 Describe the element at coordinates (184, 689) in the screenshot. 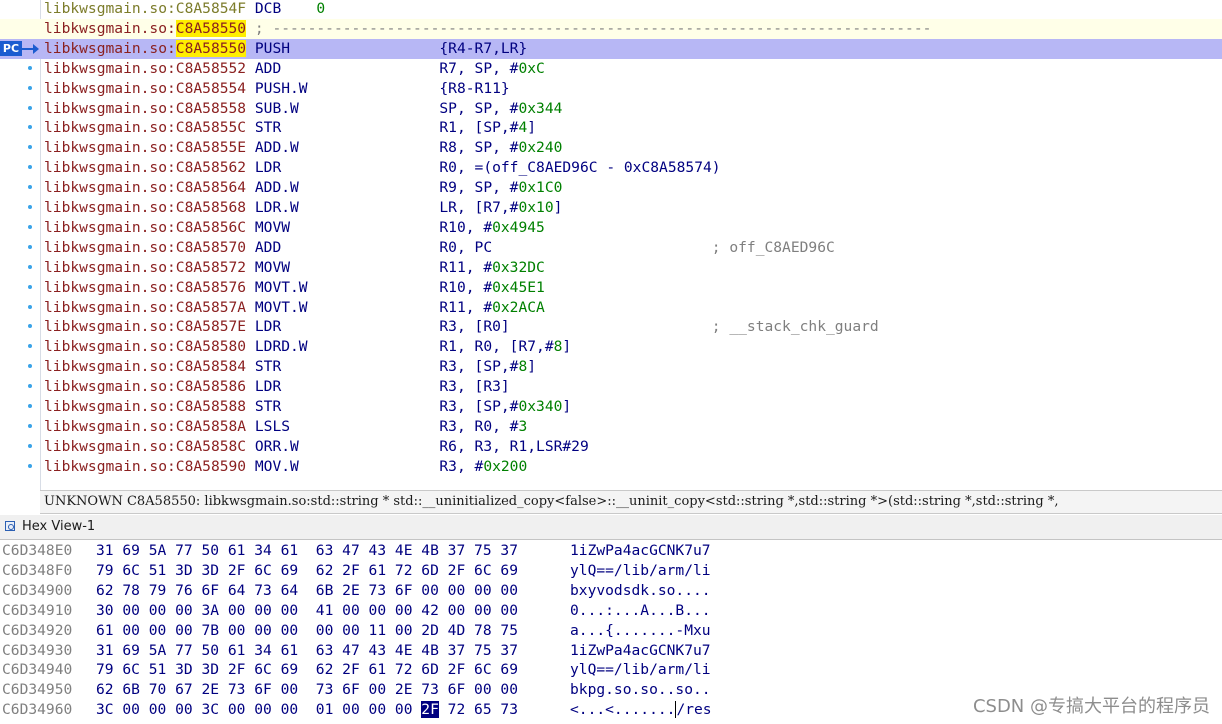

I see `hex-byte: 67` at that location.